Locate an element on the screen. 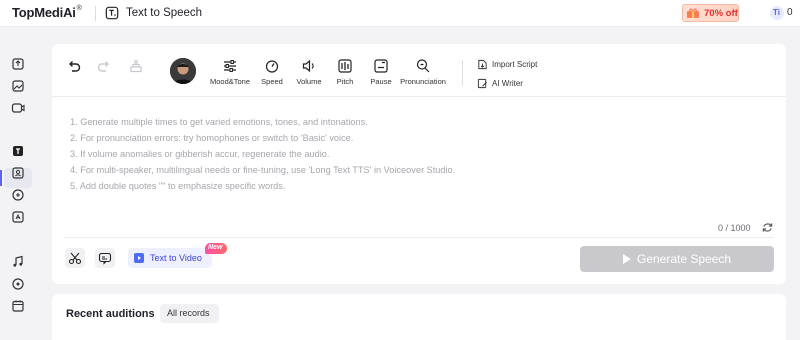 This screenshot has height=340, width=800. dubbing-icon is located at coordinates (18, 195).